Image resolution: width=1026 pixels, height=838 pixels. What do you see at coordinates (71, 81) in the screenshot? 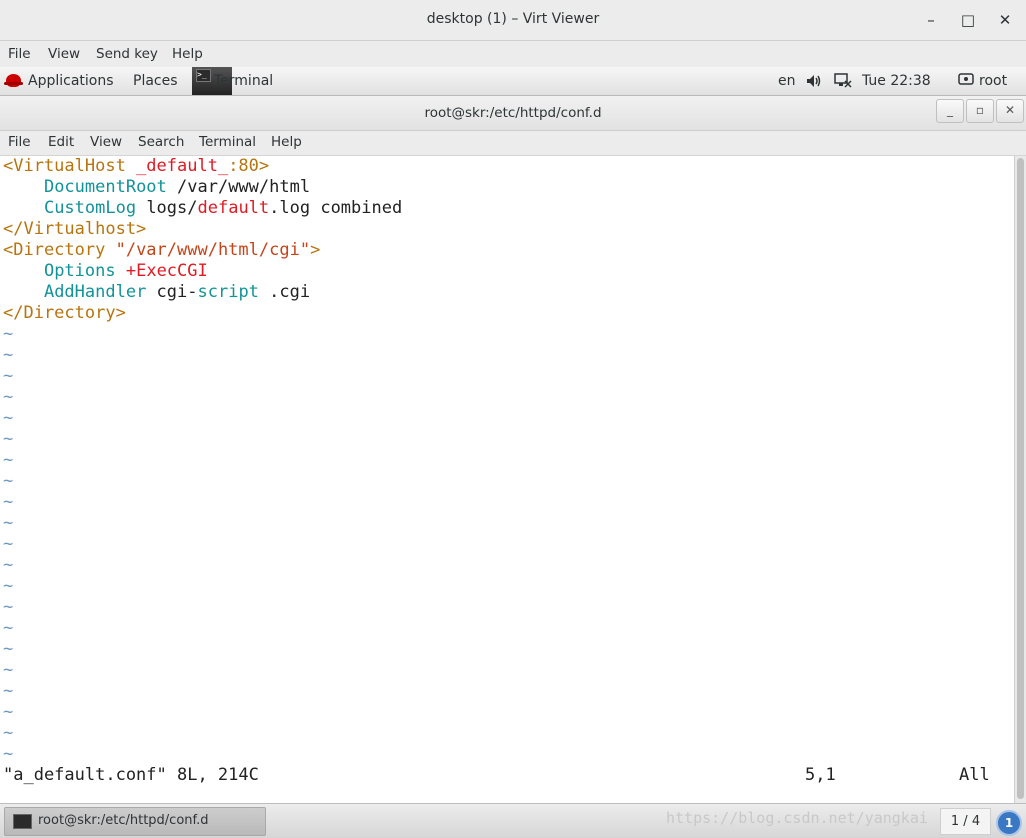
I see `applications-menu: Applications` at bounding box center [71, 81].